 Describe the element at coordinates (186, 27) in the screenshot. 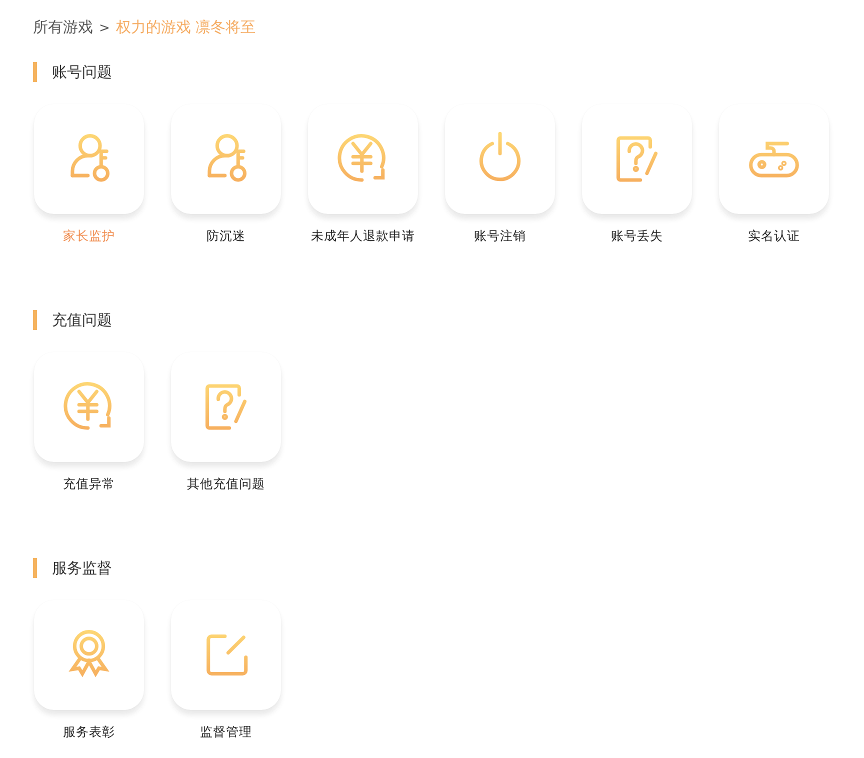

I see `breadcrumb-current: 权力的游戏 凛冬将至` at that location.